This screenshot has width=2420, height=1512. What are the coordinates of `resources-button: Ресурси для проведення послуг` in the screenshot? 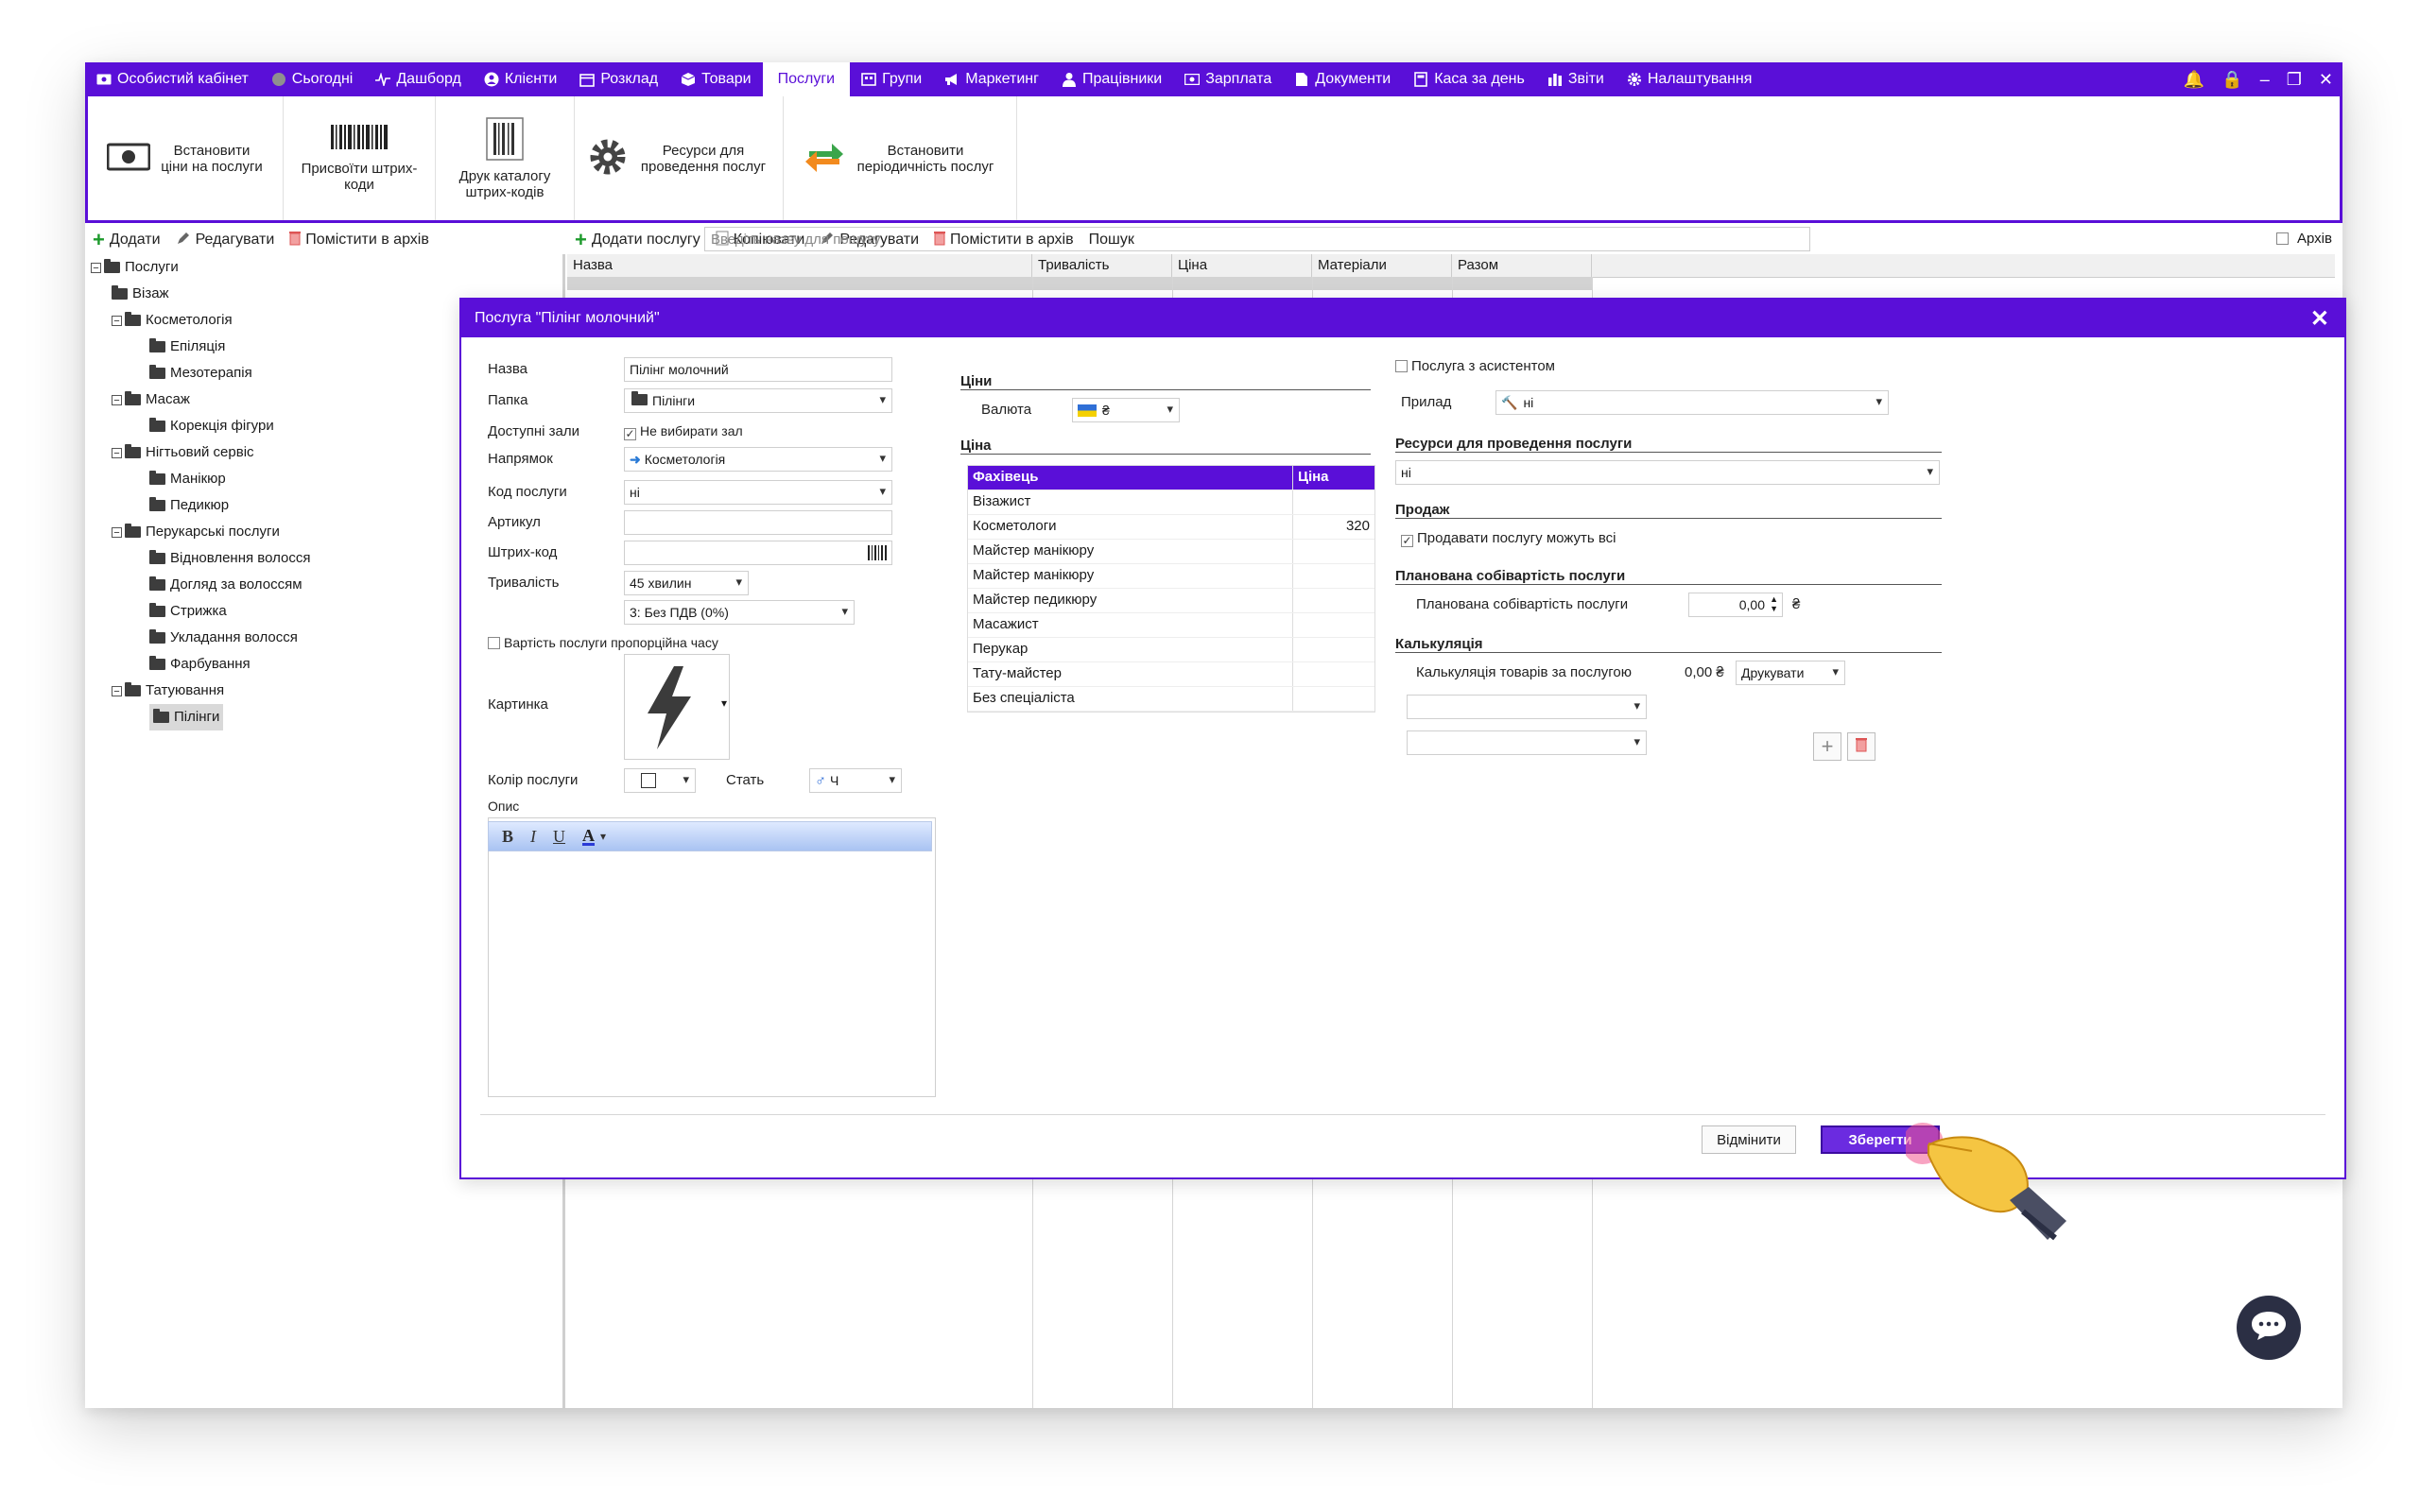 It's located at (679, 158).